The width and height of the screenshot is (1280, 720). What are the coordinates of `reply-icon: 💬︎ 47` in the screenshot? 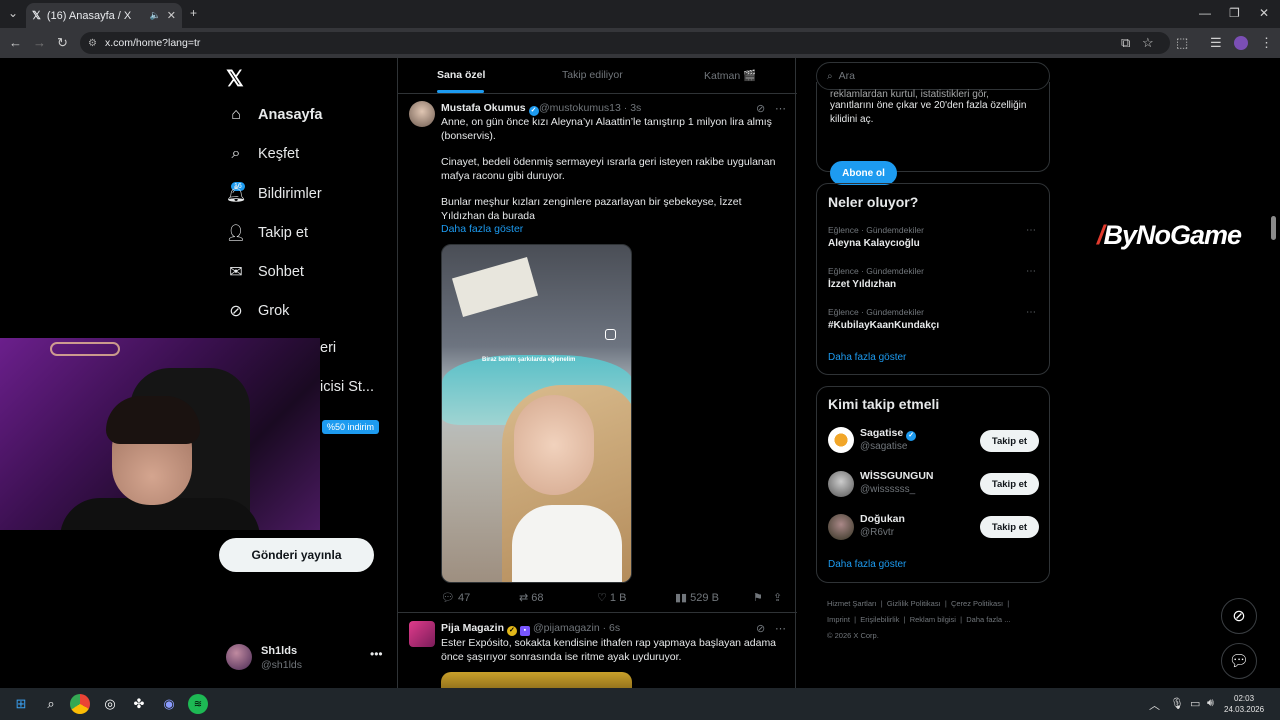 It's located at (455, 597).